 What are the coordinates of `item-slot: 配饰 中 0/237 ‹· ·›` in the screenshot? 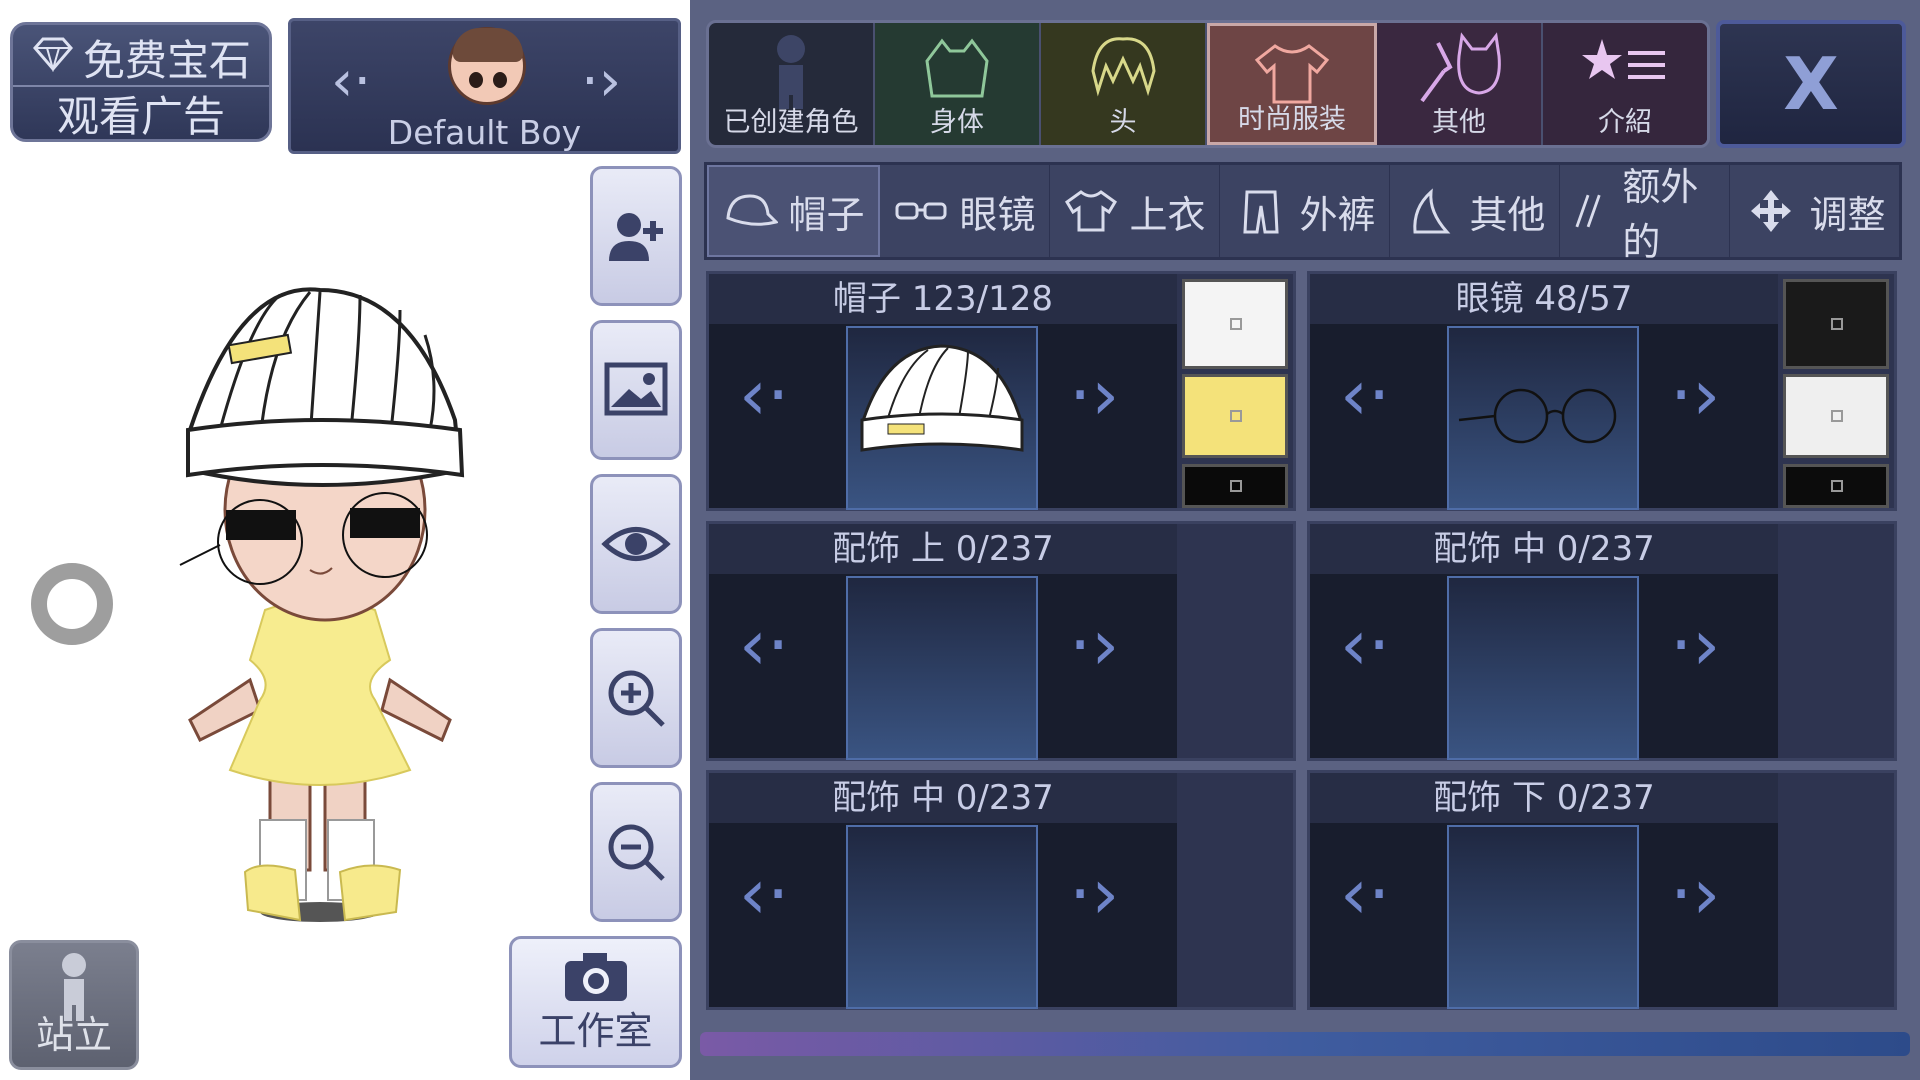 It's located at (1602, 641).